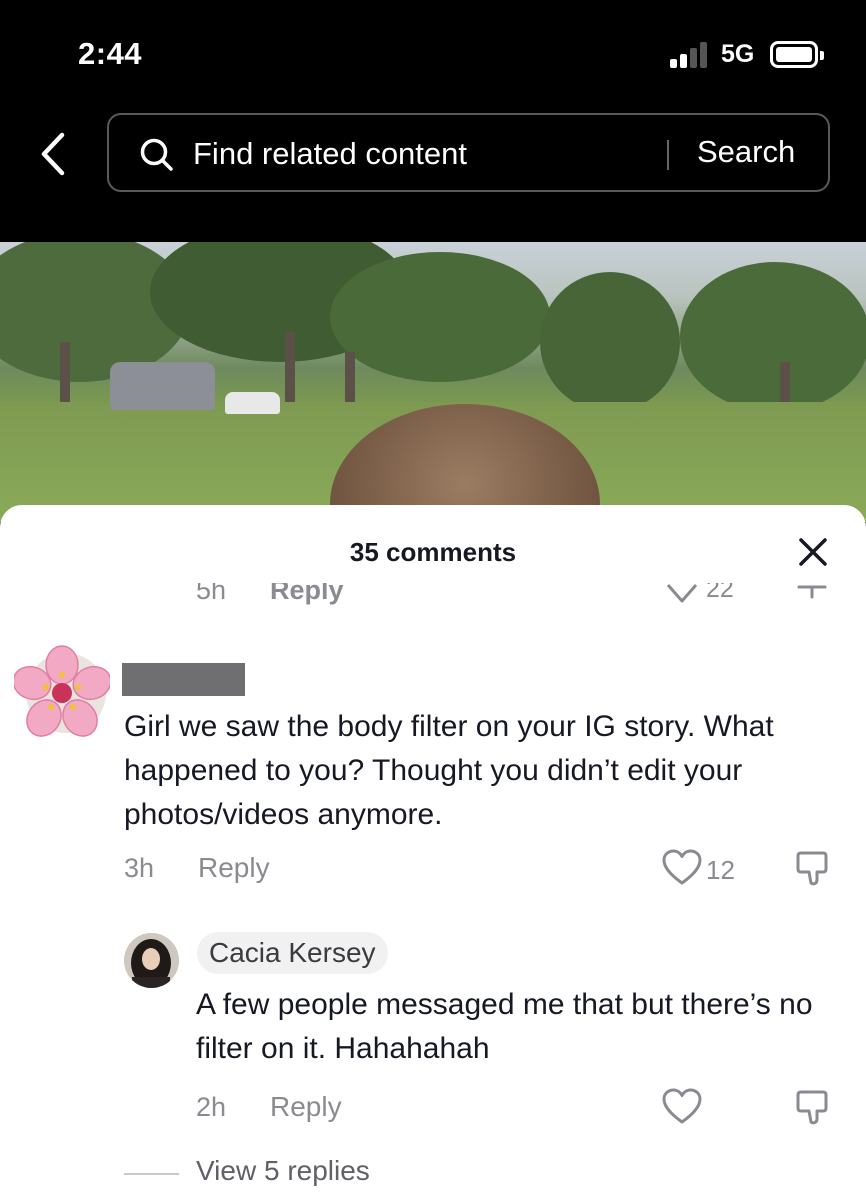 The height and width of the screenshot is (1200, 866). Describe the element at coordinates (151, 1174) in the screenshot. I see `replies-divider` at that location.